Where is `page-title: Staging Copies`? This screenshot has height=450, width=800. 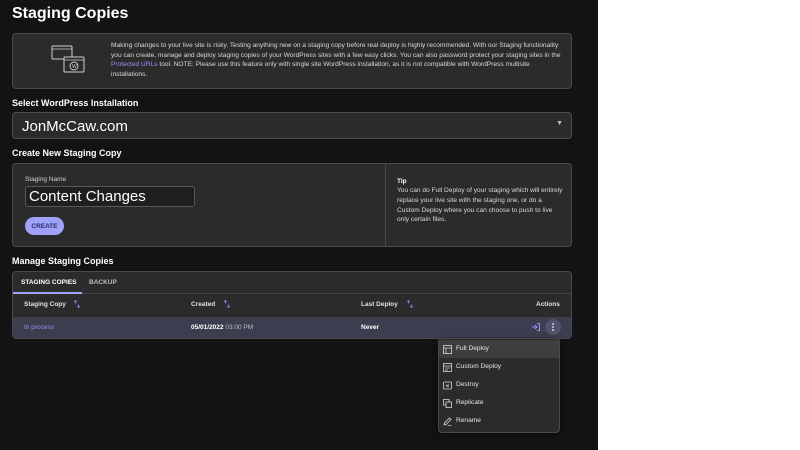 page-title: Staging Copies is located at coordinates (70, 13).